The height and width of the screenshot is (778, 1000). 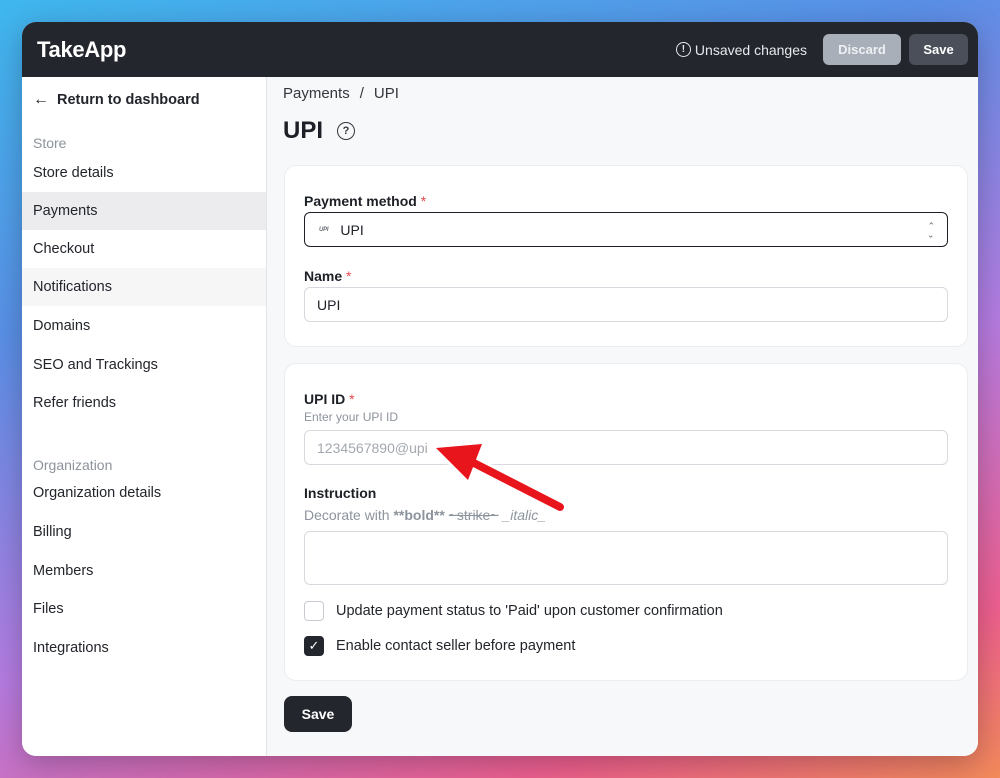 What do you see at coordinates (425, 515) in the screenshot?
I see `instruction-formatting-hint: Decorate with **bold** ~strike~ _italic_` at bounding box center [425, 515].